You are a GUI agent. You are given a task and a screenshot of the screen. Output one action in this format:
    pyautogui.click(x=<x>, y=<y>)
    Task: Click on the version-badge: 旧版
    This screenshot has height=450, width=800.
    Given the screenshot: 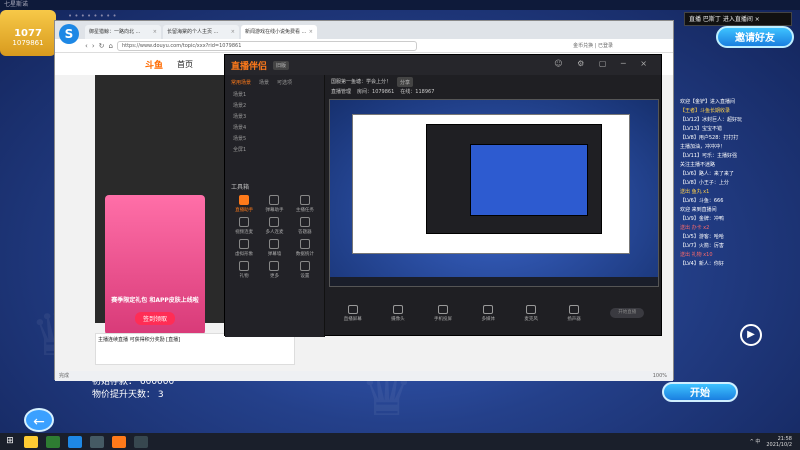 What is the action you would take?
    pyautogui.click(x=281, y=65)
    